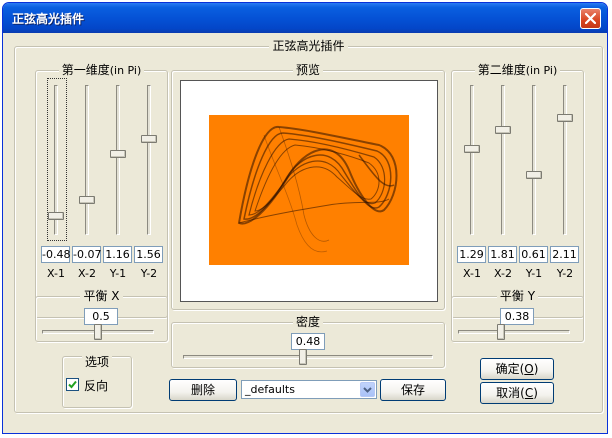 The height and width of the screenshot is (438, 612). Describe the element at coordinates (517, 316) in the screenshot. I see `balance-y-value: 0.38` at that location.